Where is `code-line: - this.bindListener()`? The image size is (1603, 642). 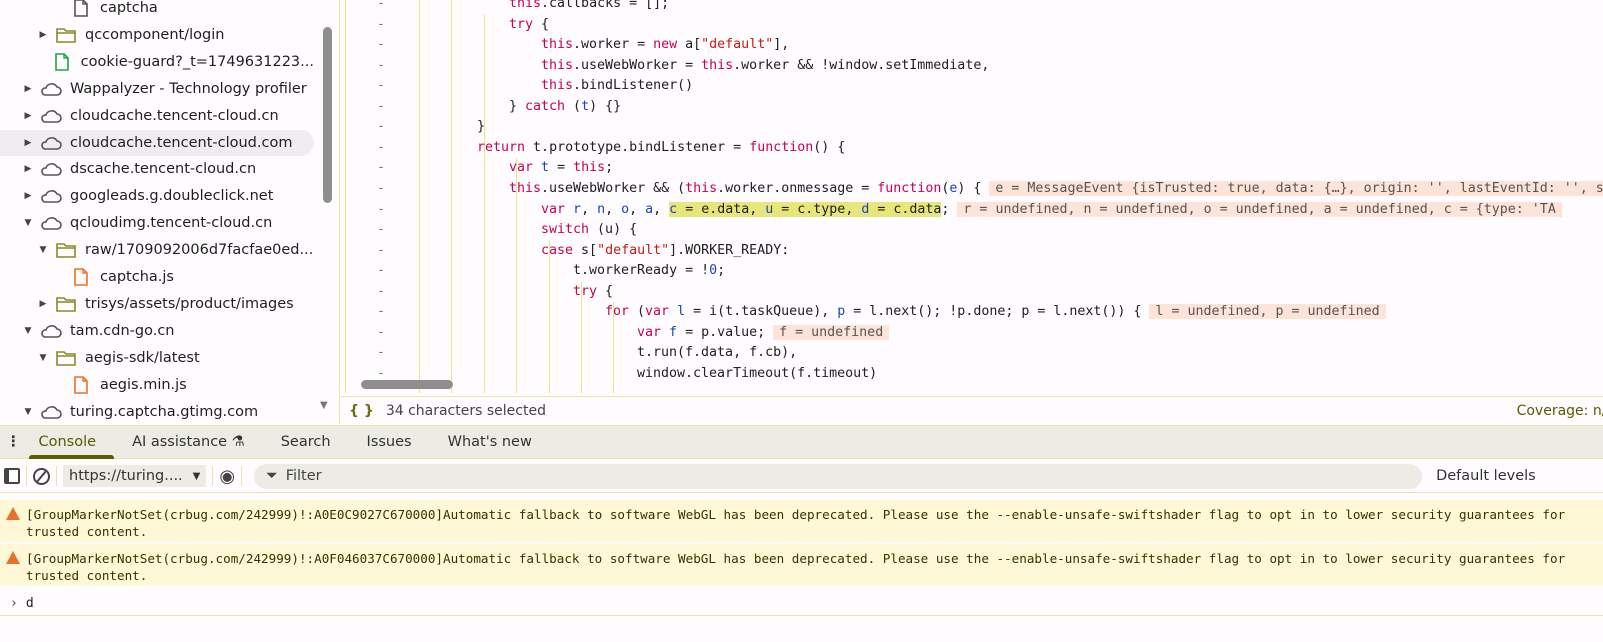
code-line: - this.bindListener() is located at coordinates (972, 86).